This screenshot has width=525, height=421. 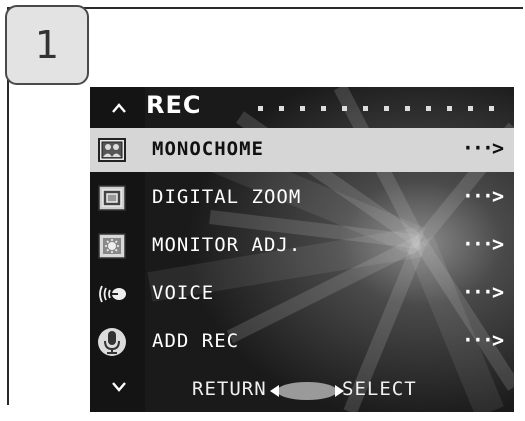 I want to click on menu-header: REC, so click(x=302, y=107).